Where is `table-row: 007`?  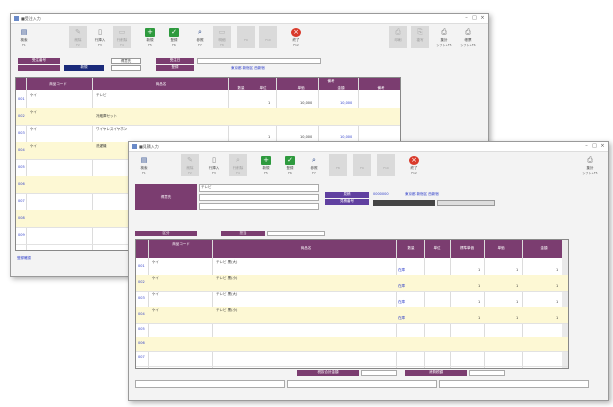
table-row: 007 is located at coordinates (352, 359).